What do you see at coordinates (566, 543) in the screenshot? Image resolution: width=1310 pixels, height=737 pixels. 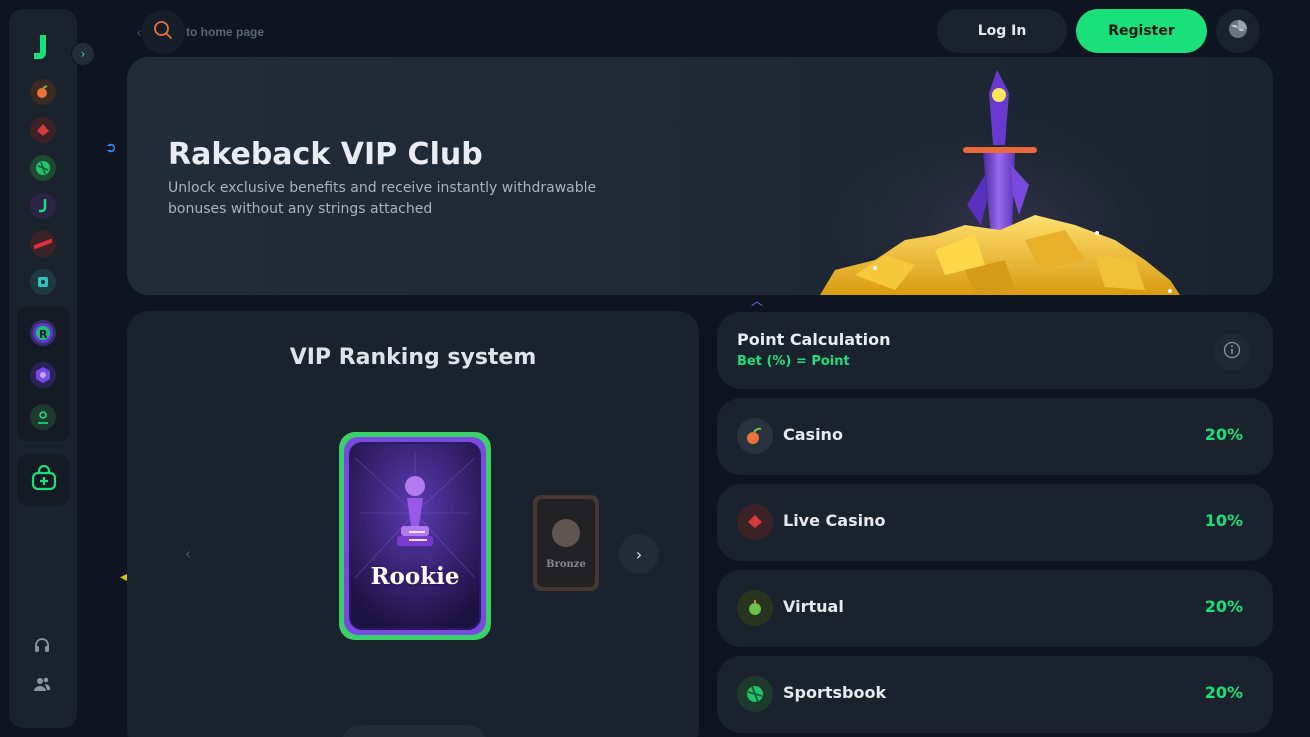 I see `rank-card-next` at bounding box center [566, 543].